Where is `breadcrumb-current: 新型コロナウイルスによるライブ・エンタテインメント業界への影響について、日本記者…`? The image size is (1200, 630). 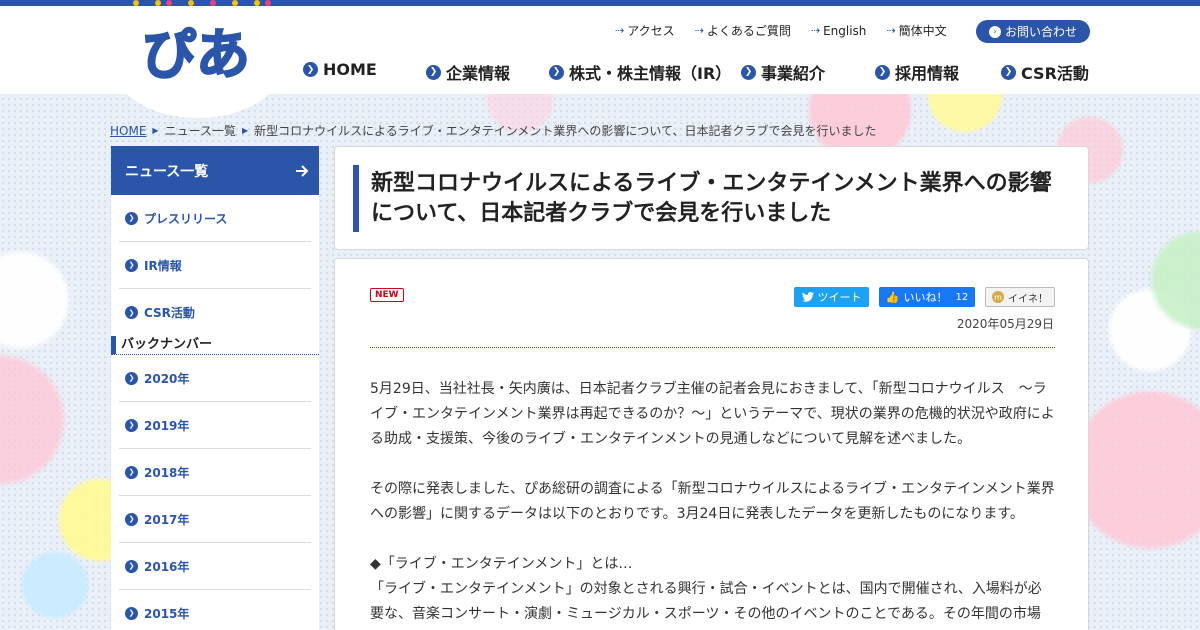
breadcrumb-current: 新型コロナウイルスによるライブ・エンタテインメント業界への影響について、日本記者… is located at coordinates (565, 131).